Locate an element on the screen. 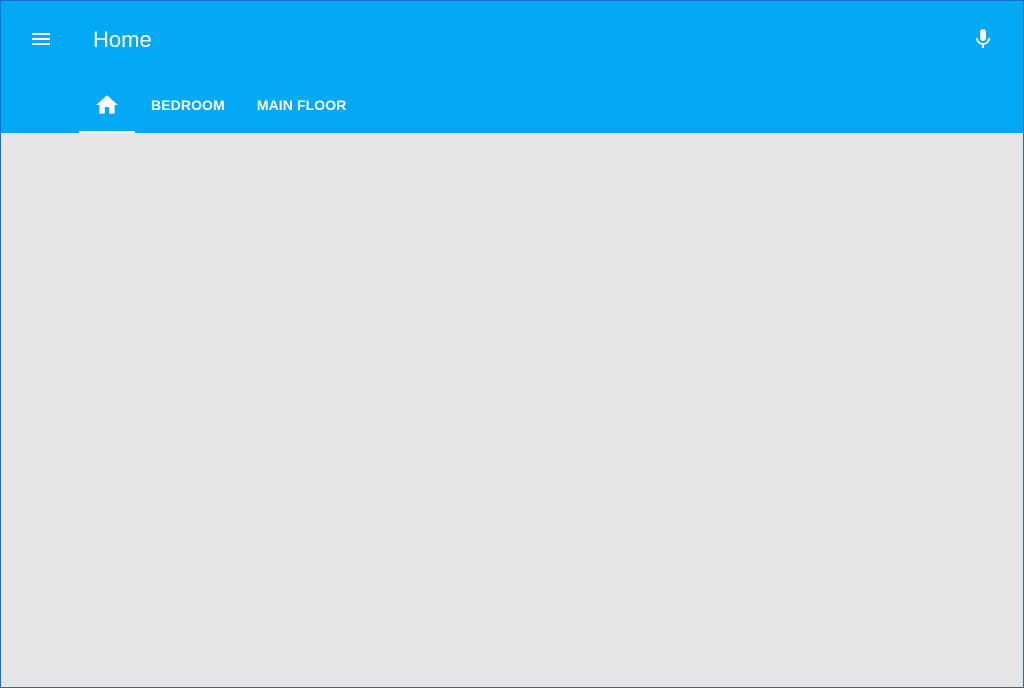 This screenshot has height=688, width=1024. microphone-icon is located at coordinates (983, 38).